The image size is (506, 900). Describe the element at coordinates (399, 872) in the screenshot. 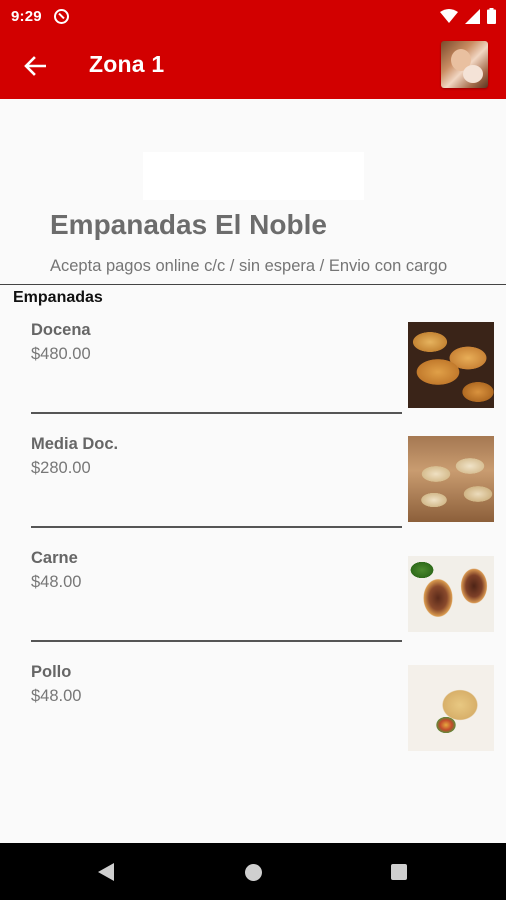

I see `recents-square-icon` at that location.